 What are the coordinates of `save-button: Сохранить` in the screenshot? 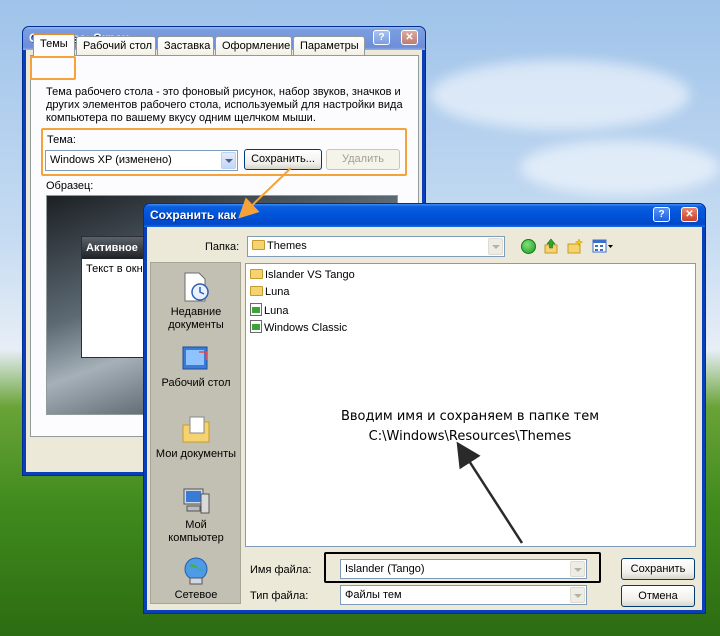 It's located at (658, 569).